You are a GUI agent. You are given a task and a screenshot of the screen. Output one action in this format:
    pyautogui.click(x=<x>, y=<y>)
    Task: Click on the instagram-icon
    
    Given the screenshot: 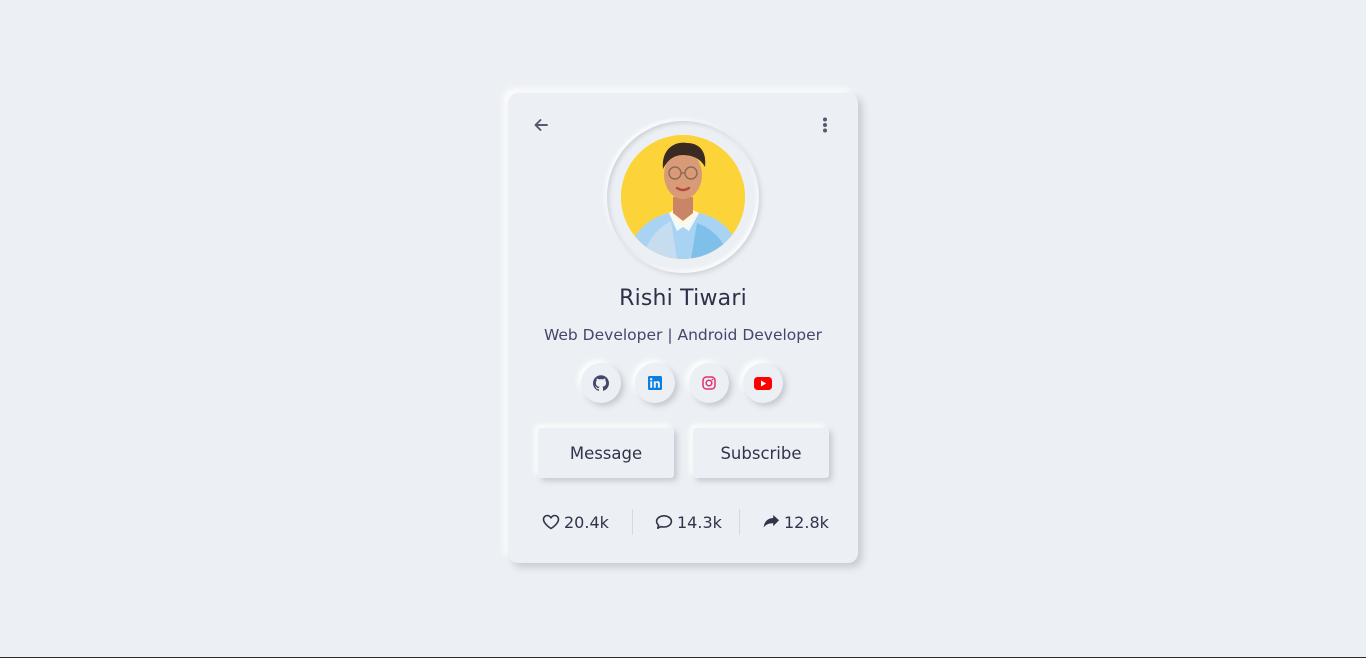 What is the action you would take?
    pyautogui.click(x=709, y=383)
    